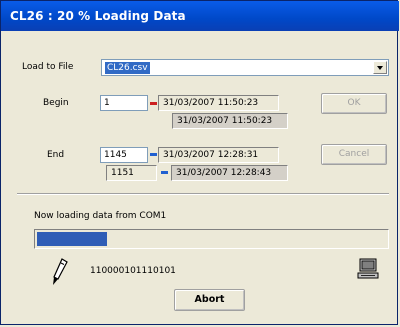 The width and height of the screenshot is (400, 327). What do you see at coordinates (153, 103) in the screenshot?
I see `begin-red-marker` at bounding box center [153, 103].